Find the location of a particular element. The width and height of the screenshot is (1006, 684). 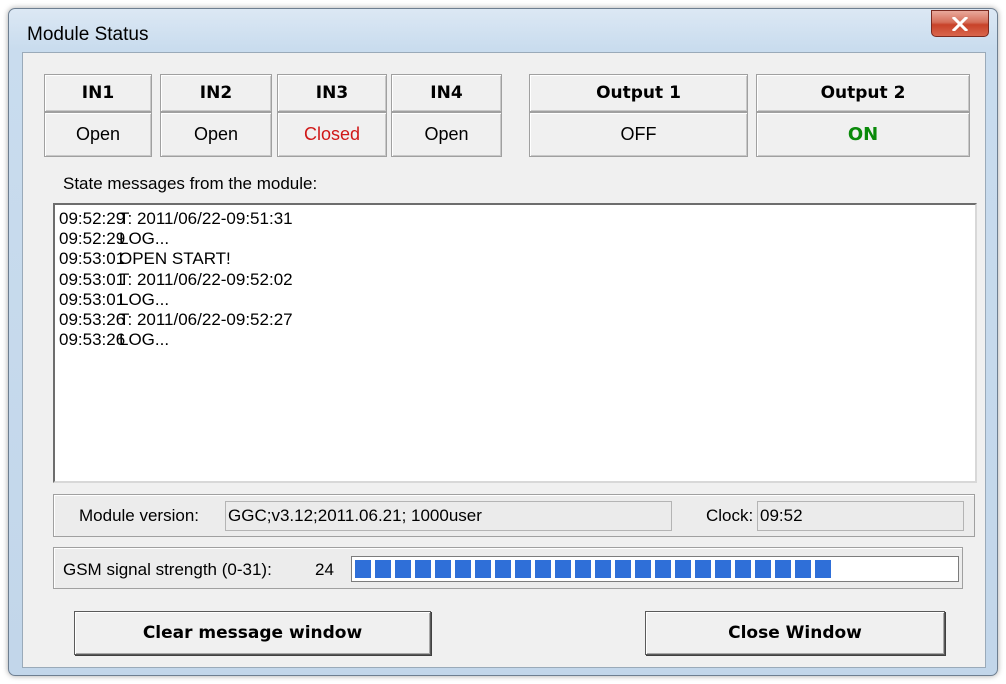

signal-fill is located at coordinates (595, 569).